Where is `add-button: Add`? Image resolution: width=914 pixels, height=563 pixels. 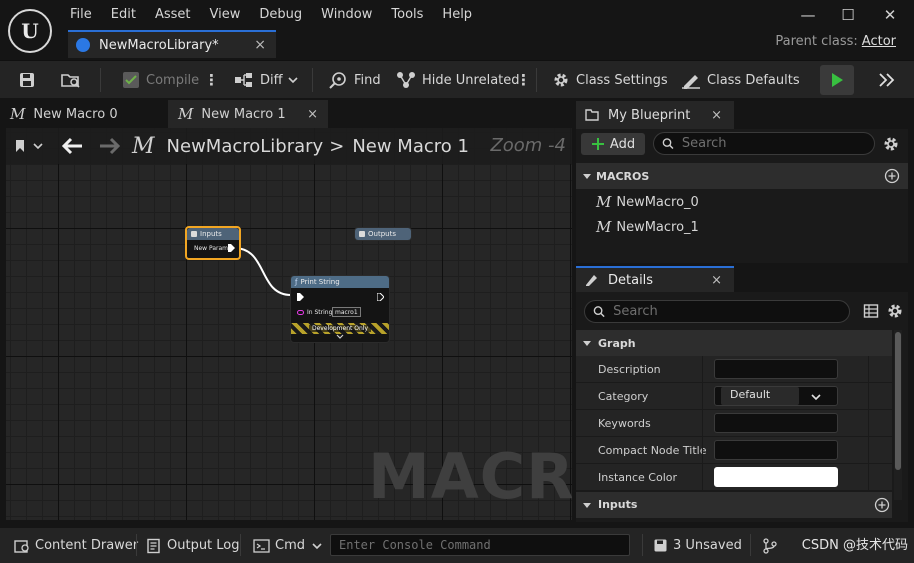 add-button: Add is located at coordinates (613, 144).